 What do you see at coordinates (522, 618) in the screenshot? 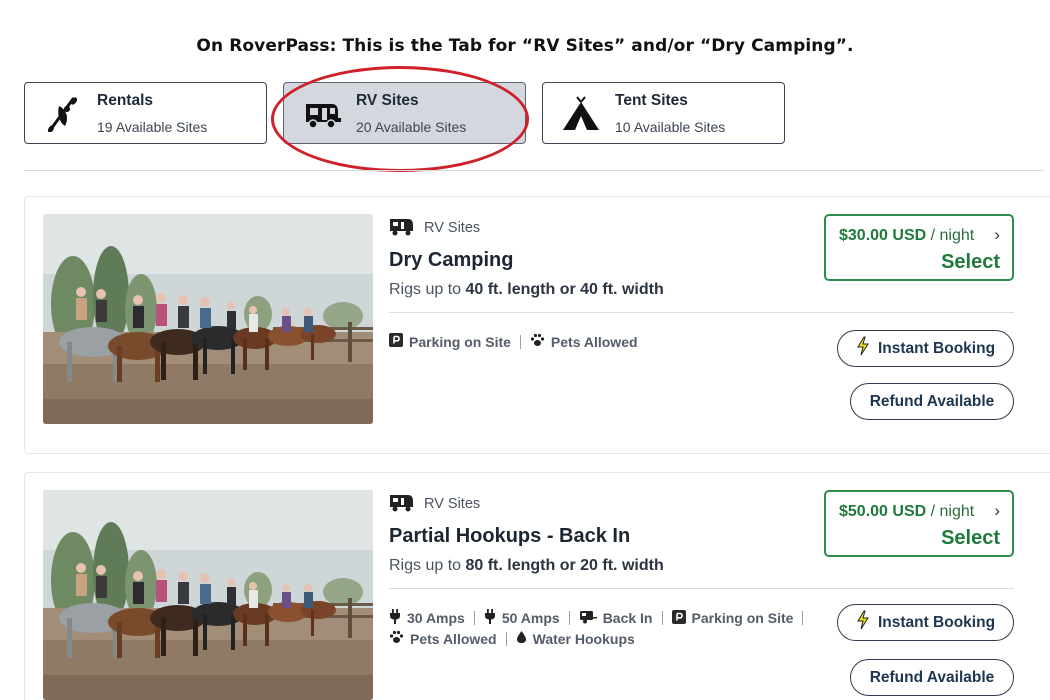
I see `amenity-50-amps: 50 Amps` at bounding box center [522, 618].